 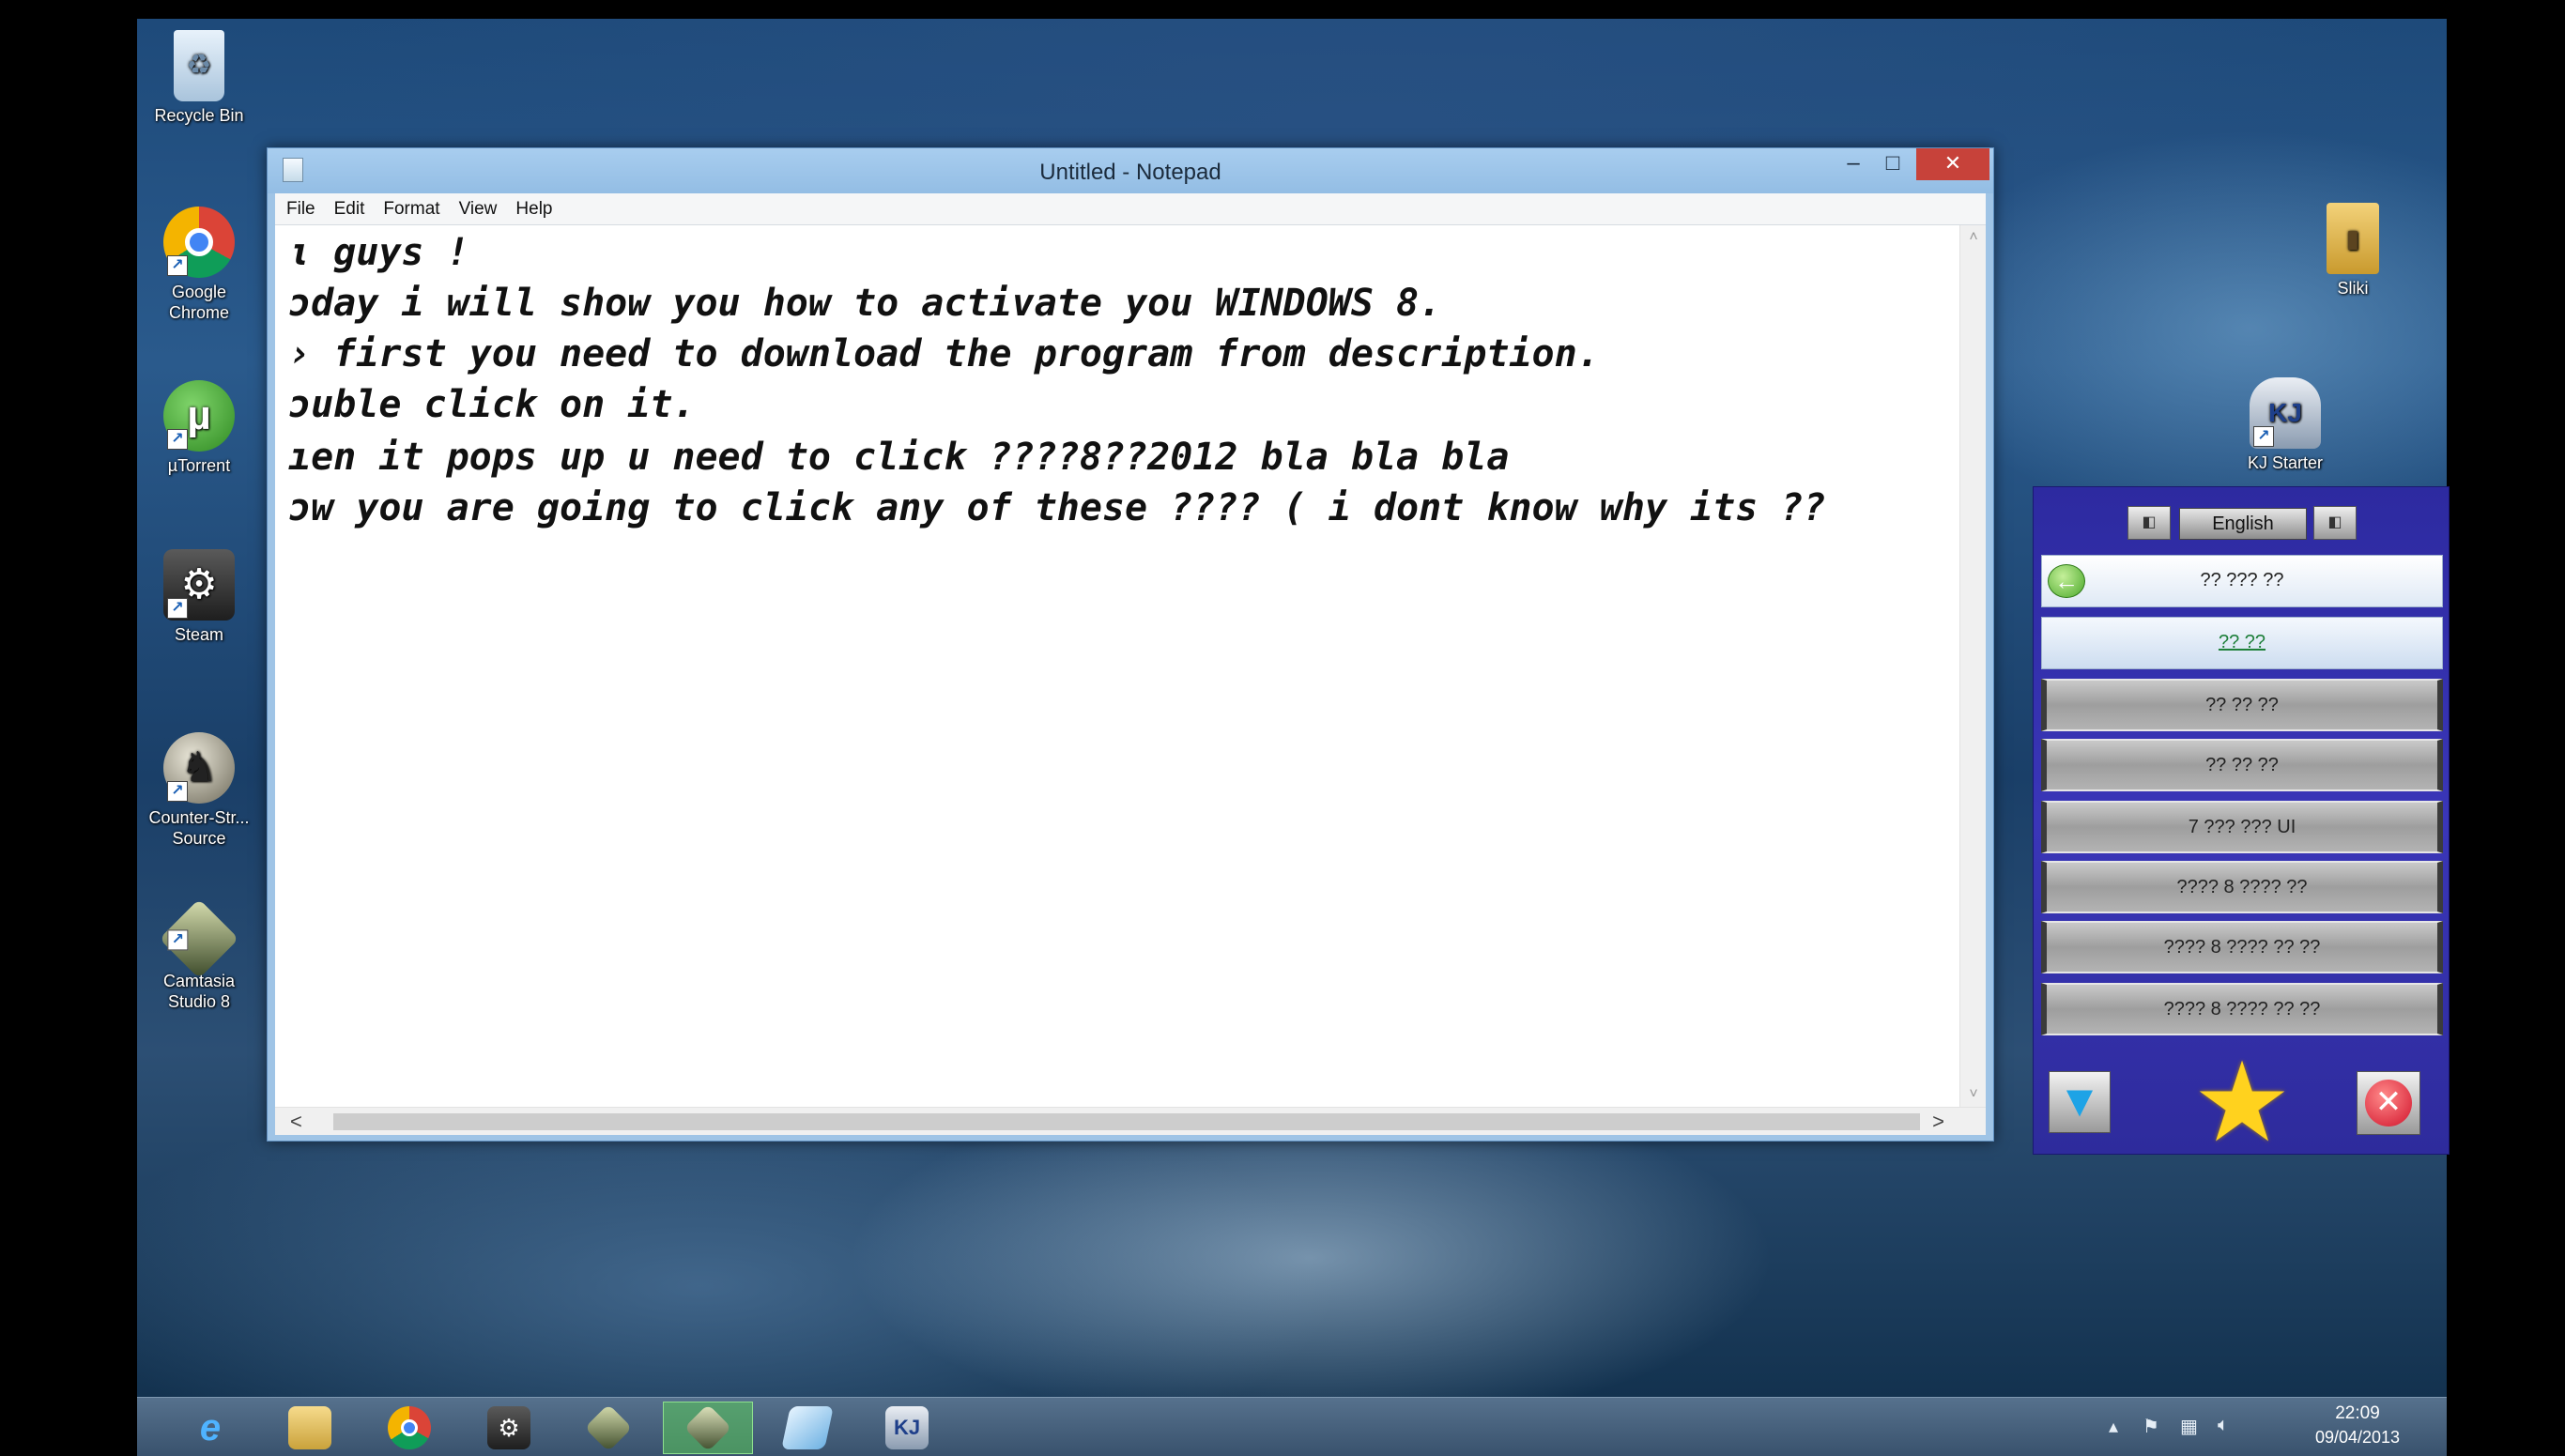 What do you see at coordinates (199, 768) in the screenshot?
I see `counter-strike-icon: ♞ ↗` at bounding box center [199, 768].